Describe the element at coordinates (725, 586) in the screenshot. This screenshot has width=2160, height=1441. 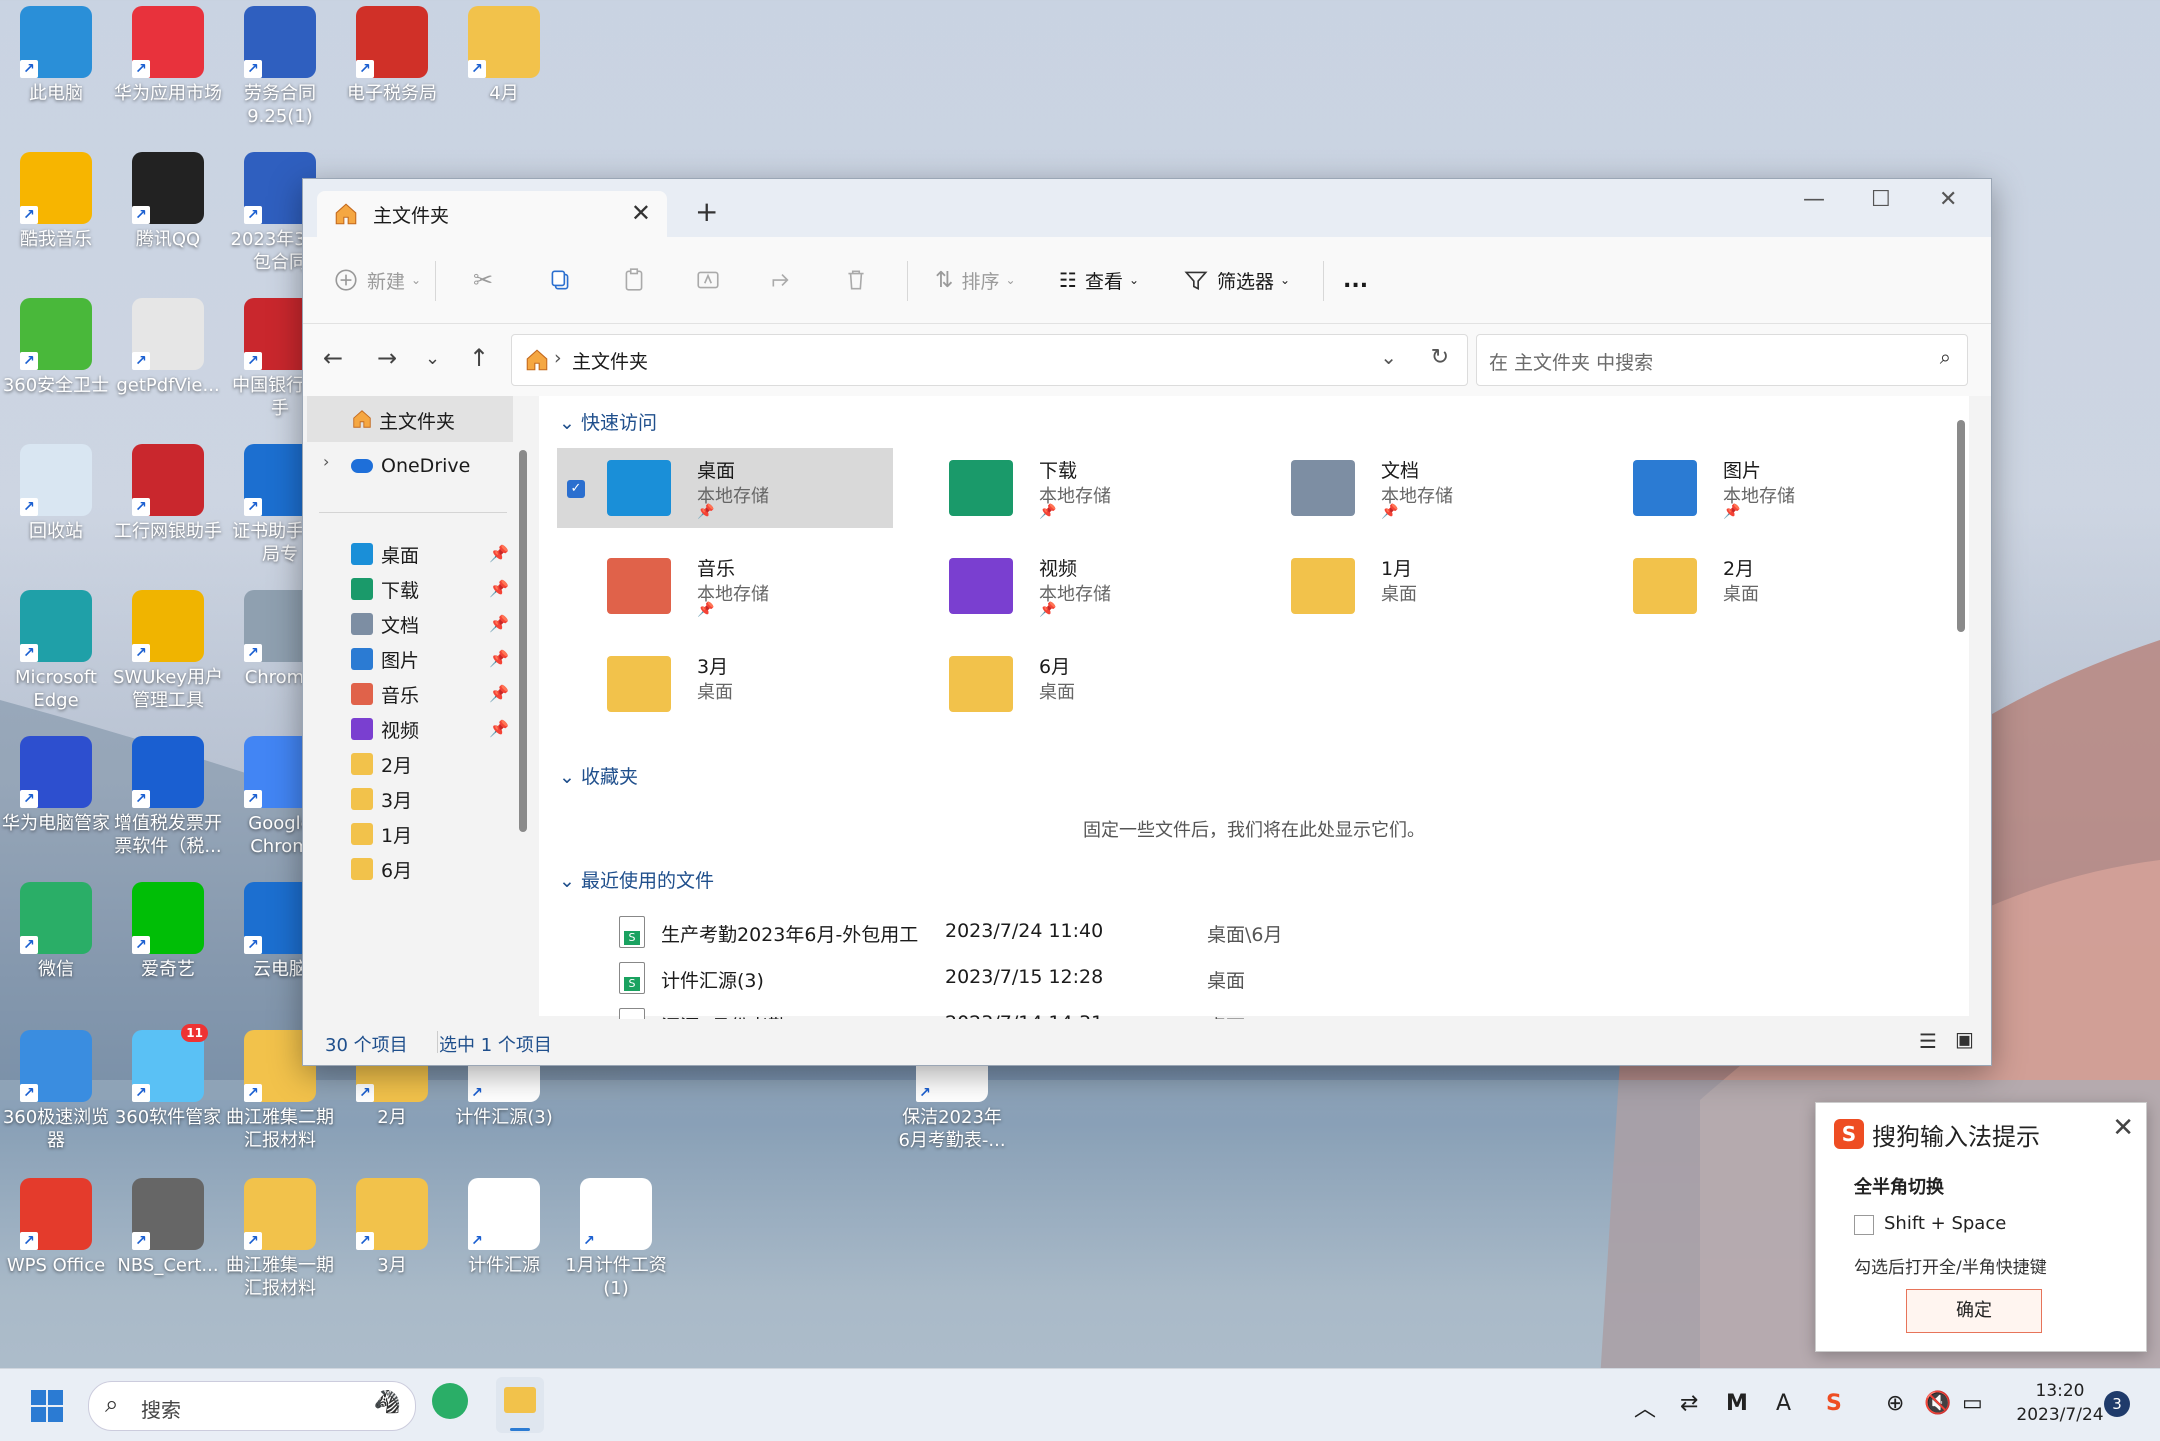
I see `quick-access-item: 音乐 本地存储 📌` at that location.